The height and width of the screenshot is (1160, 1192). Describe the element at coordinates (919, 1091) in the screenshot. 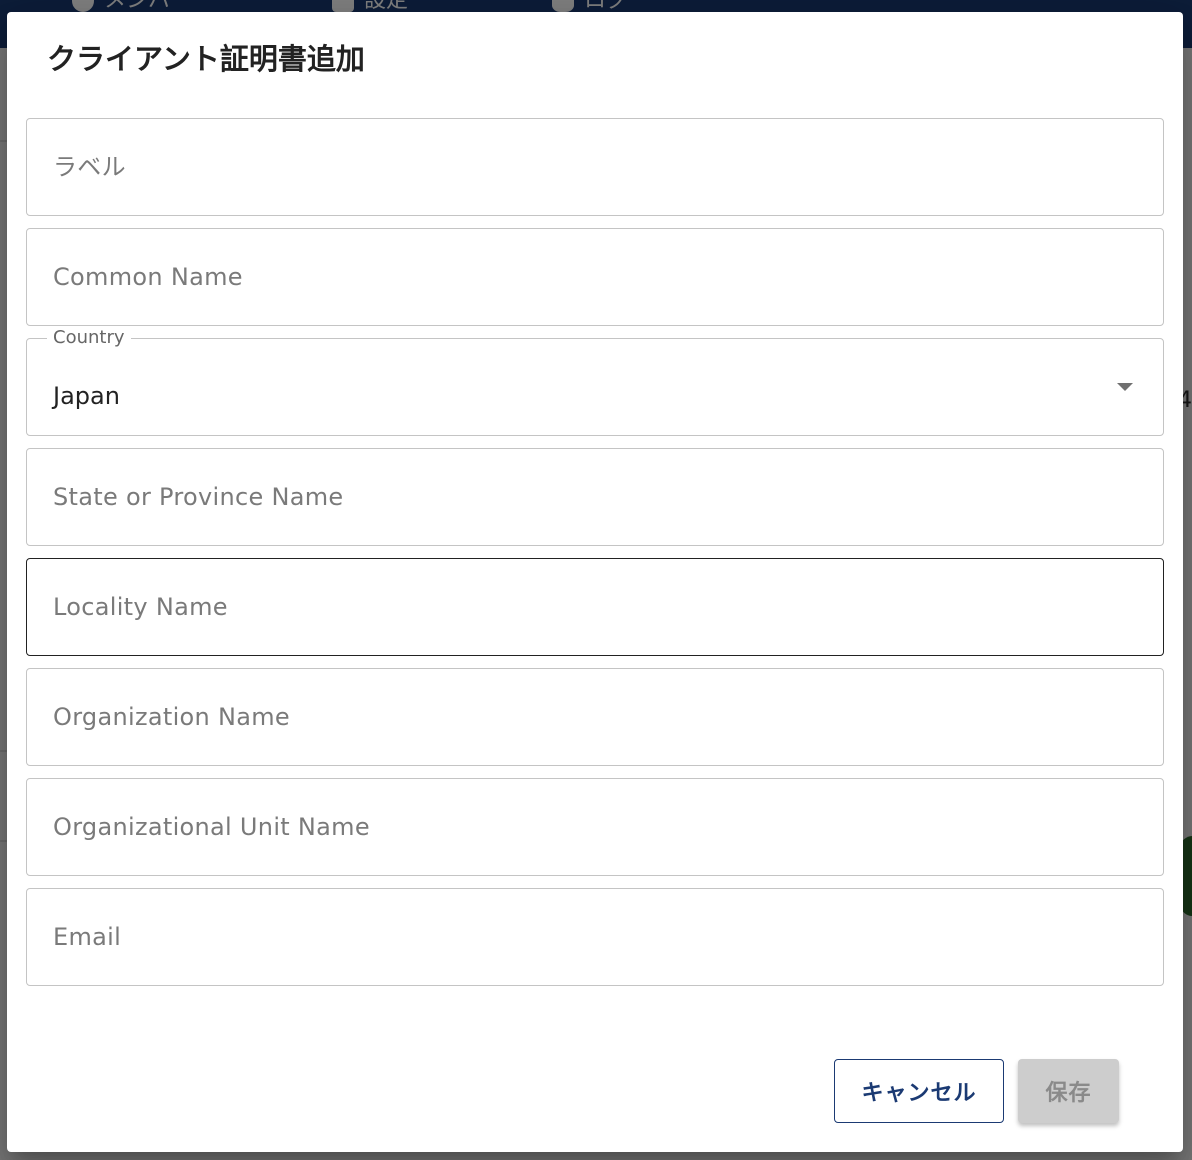

I see `cancel-button: キャンセル` at that location.